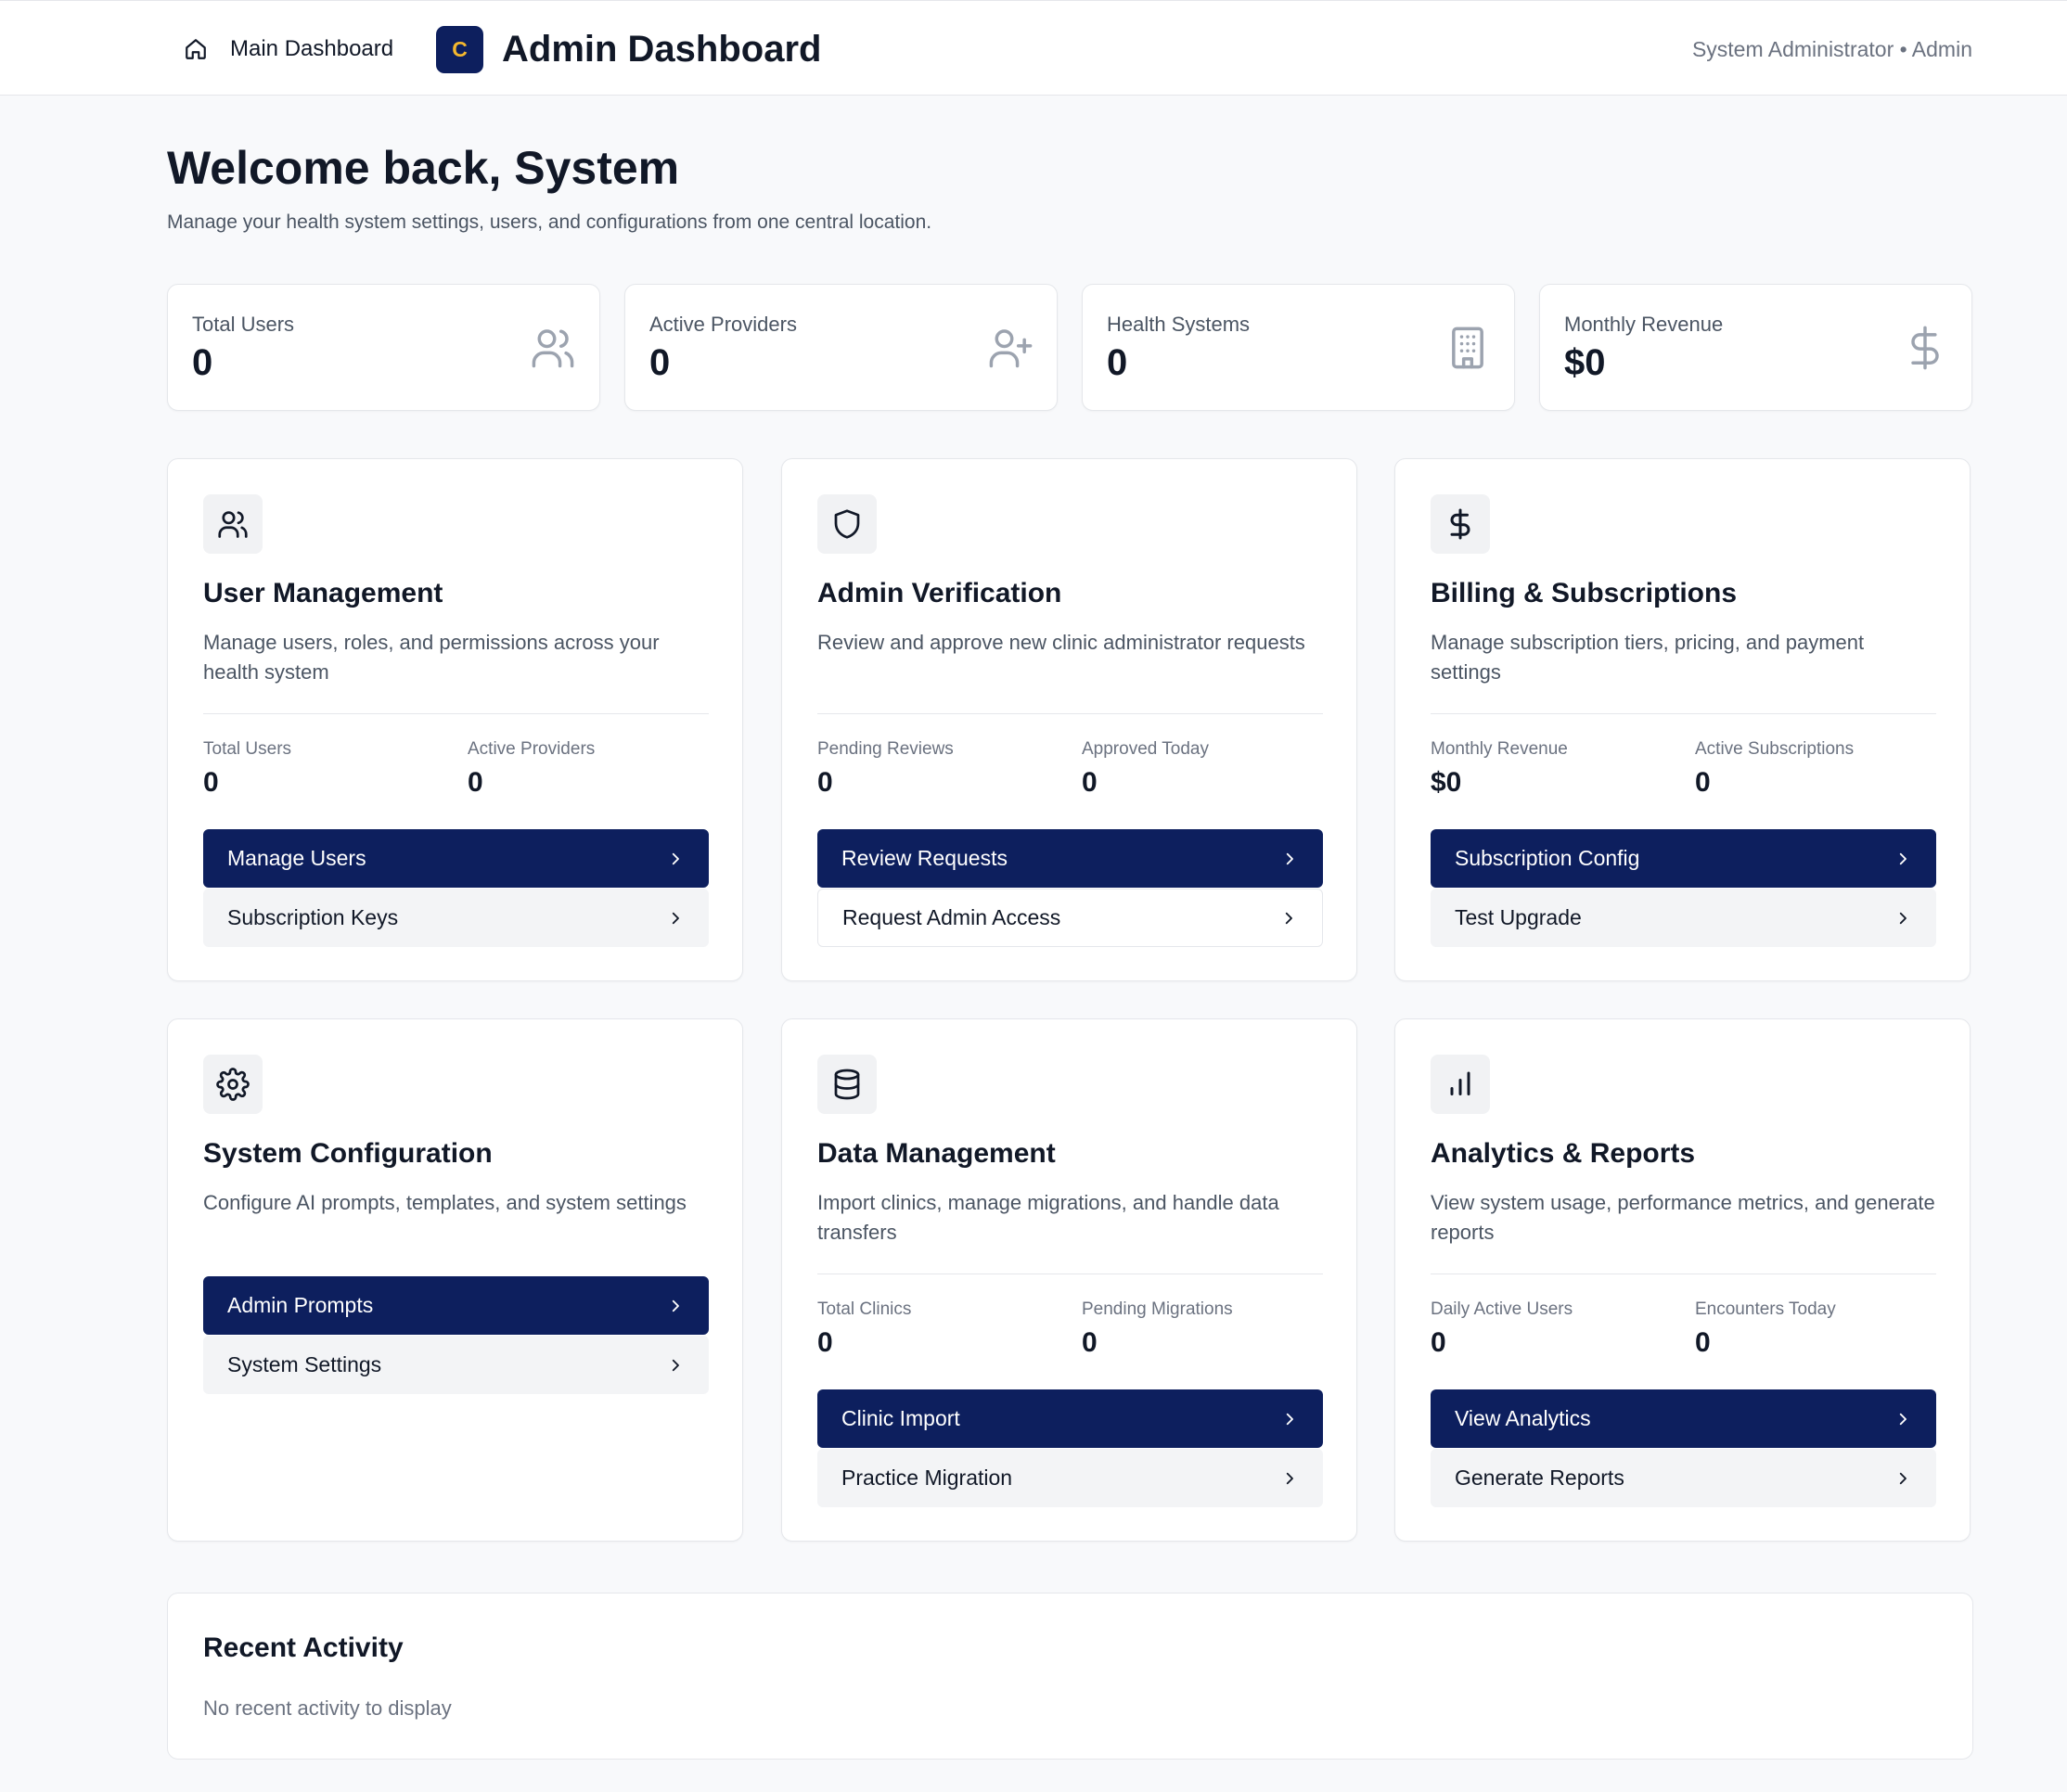 The height and width of the screenshot is (1792, 2067). I want to click on button-label: Admin Prompts, so click(300, 1305).